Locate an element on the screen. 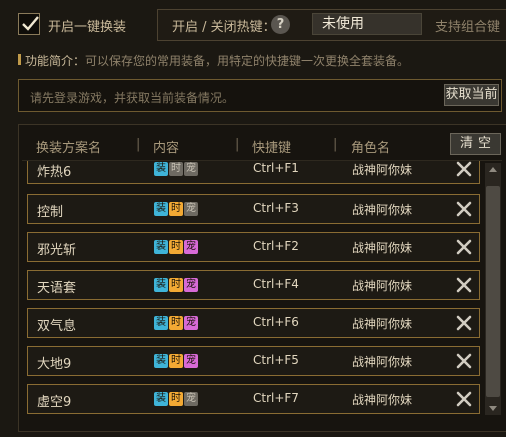 Image resolution: width=506 pixels, height=437 pixels. outfit-name: 控制 is located at coordinates (50, 212).